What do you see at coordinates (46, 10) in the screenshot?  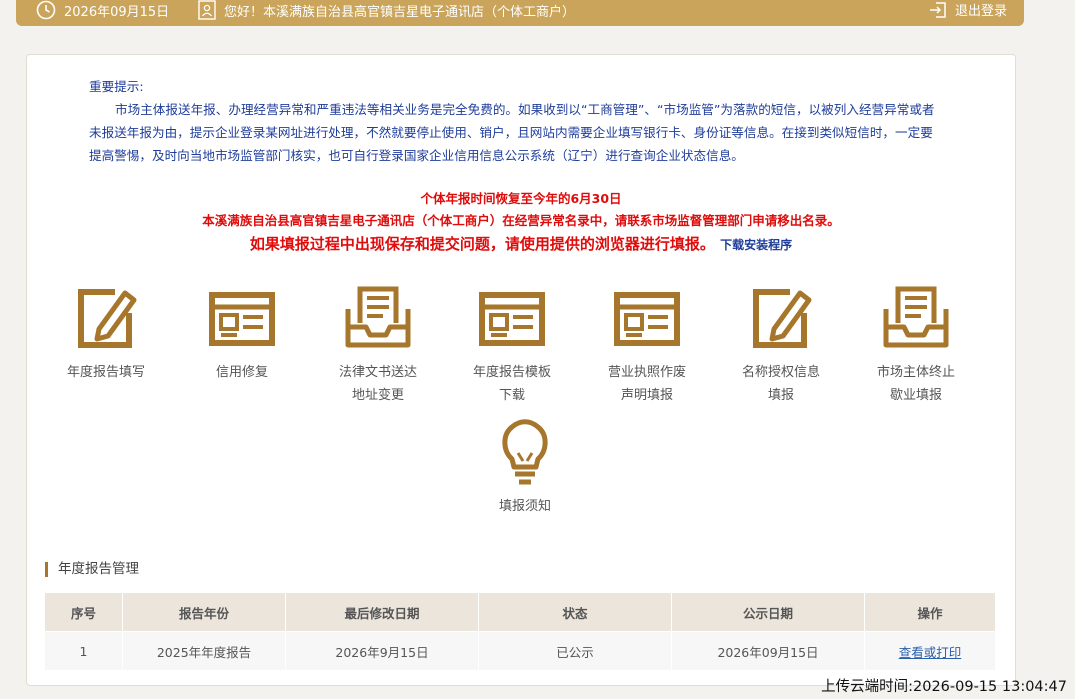 I see `clock-icon` at bounding box center [46, 10].